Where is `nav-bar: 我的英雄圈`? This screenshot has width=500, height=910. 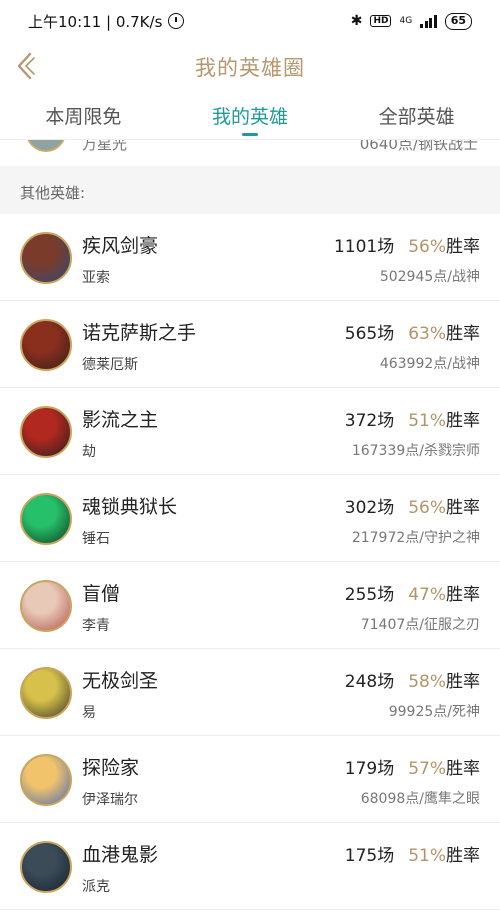
nav-bar: 我的英雄圈 is located at coordinates (250, 67).